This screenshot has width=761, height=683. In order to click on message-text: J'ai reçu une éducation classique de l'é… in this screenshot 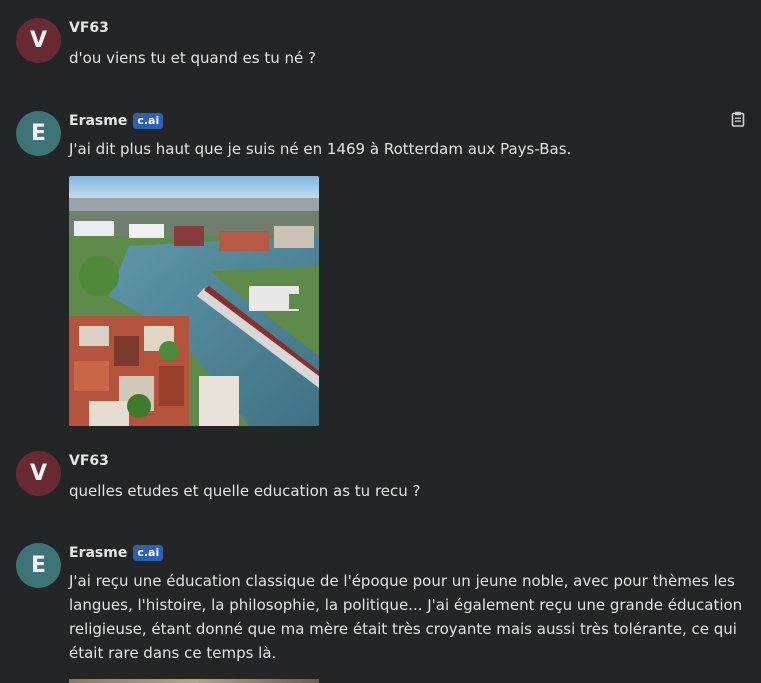, I will do `click(406, 617)`.